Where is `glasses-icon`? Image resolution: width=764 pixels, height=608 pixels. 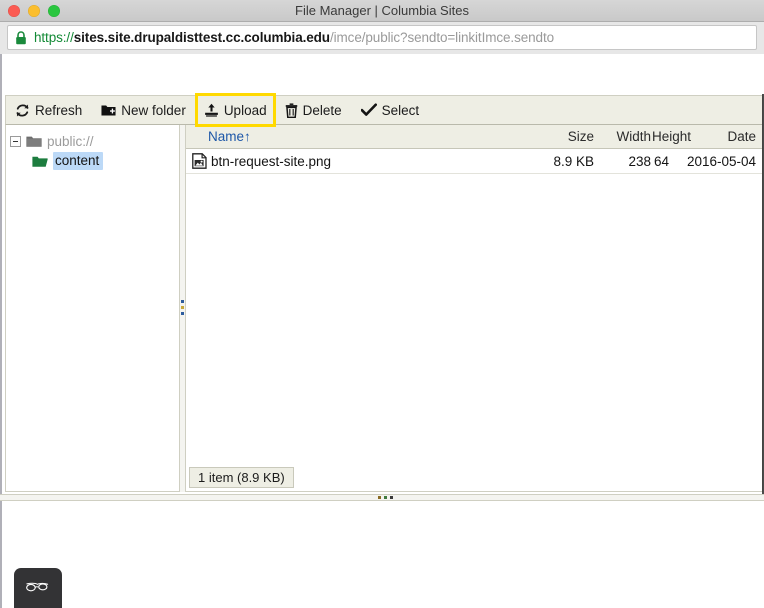 glasses-icon is located at coordinates (38, 588).